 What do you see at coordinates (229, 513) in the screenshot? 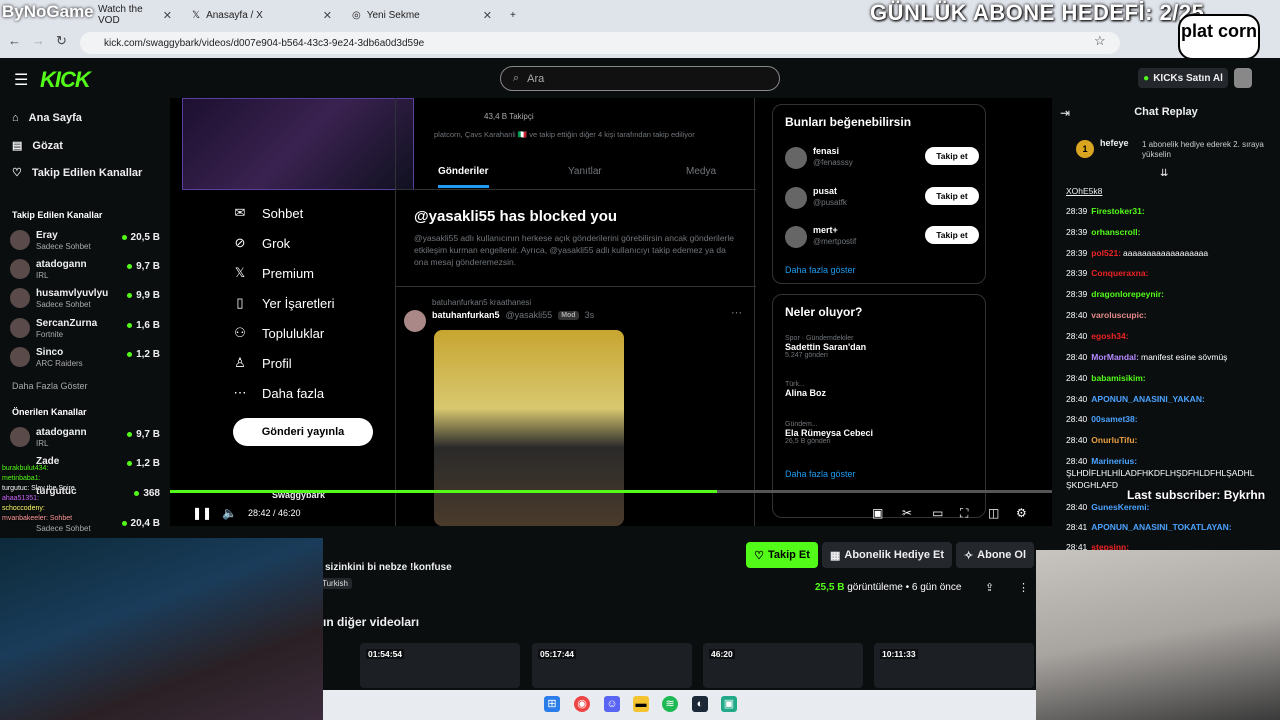
I see `volume-icon: 🔈` at bounding box center [229, 513].